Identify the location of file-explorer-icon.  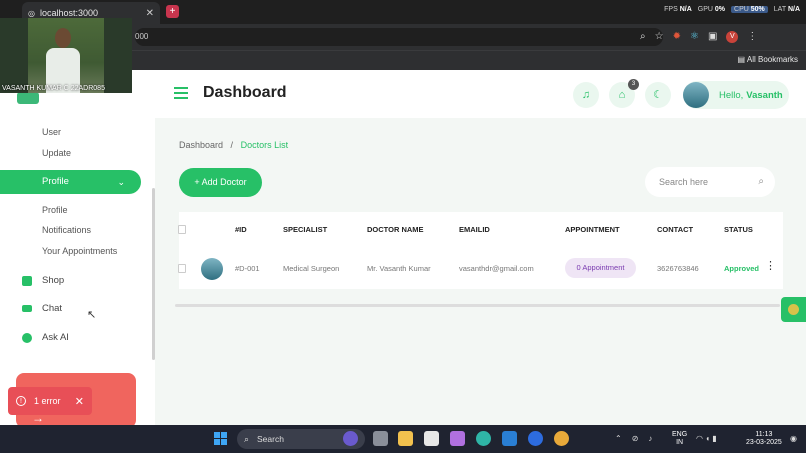
(405, 438).